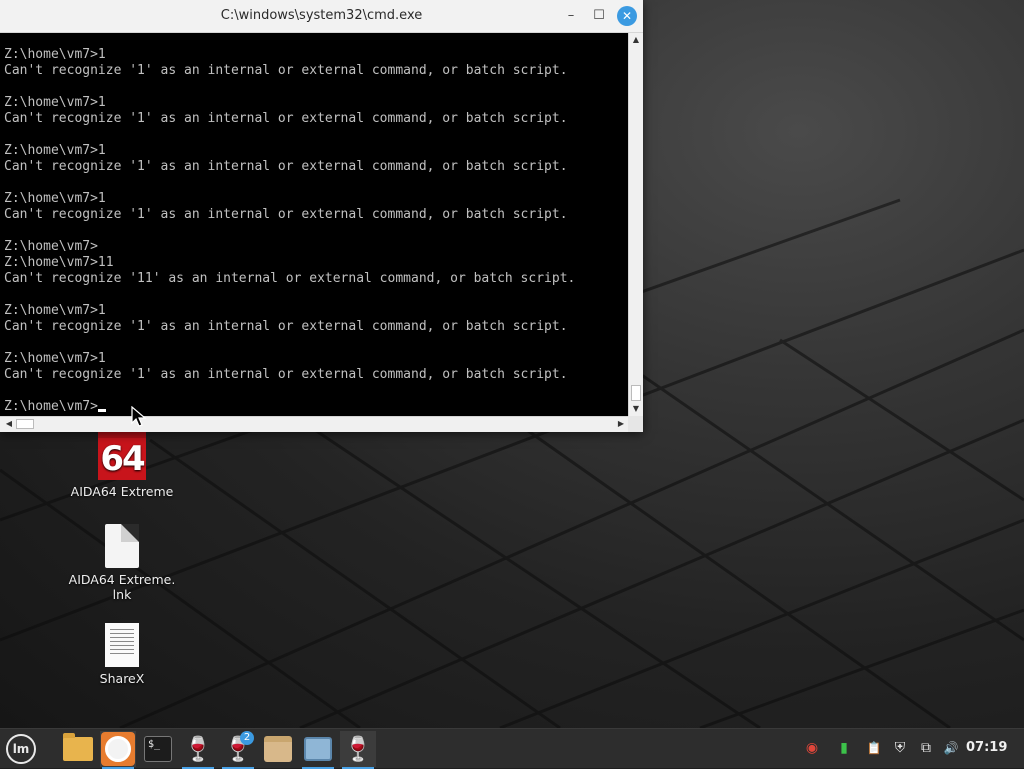 The height and width of the screenshot is (769, 1024). I want to click on wine-glass-icon: 🍷, so click(358, 749).